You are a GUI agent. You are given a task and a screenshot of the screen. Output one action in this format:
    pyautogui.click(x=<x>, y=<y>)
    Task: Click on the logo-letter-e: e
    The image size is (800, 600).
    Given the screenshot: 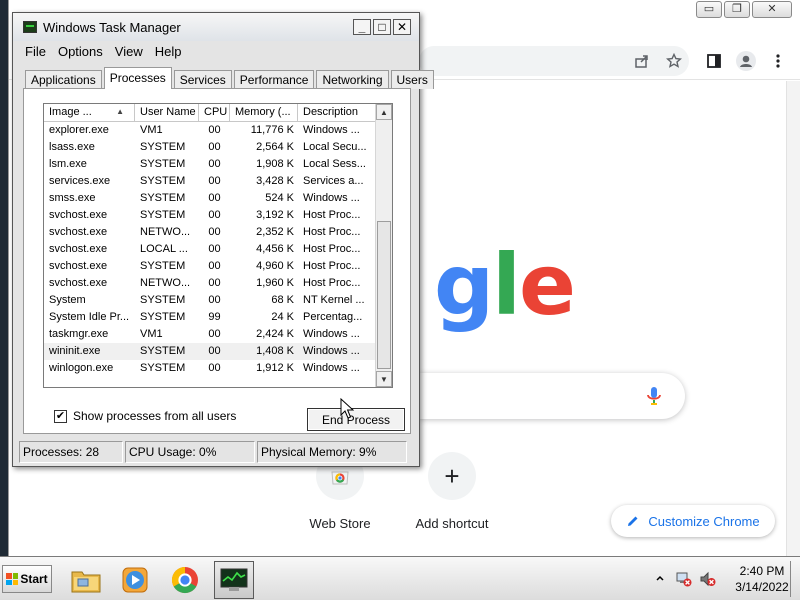 What is the action you would take?
    pyautogui.click(x=547, y=285)
    